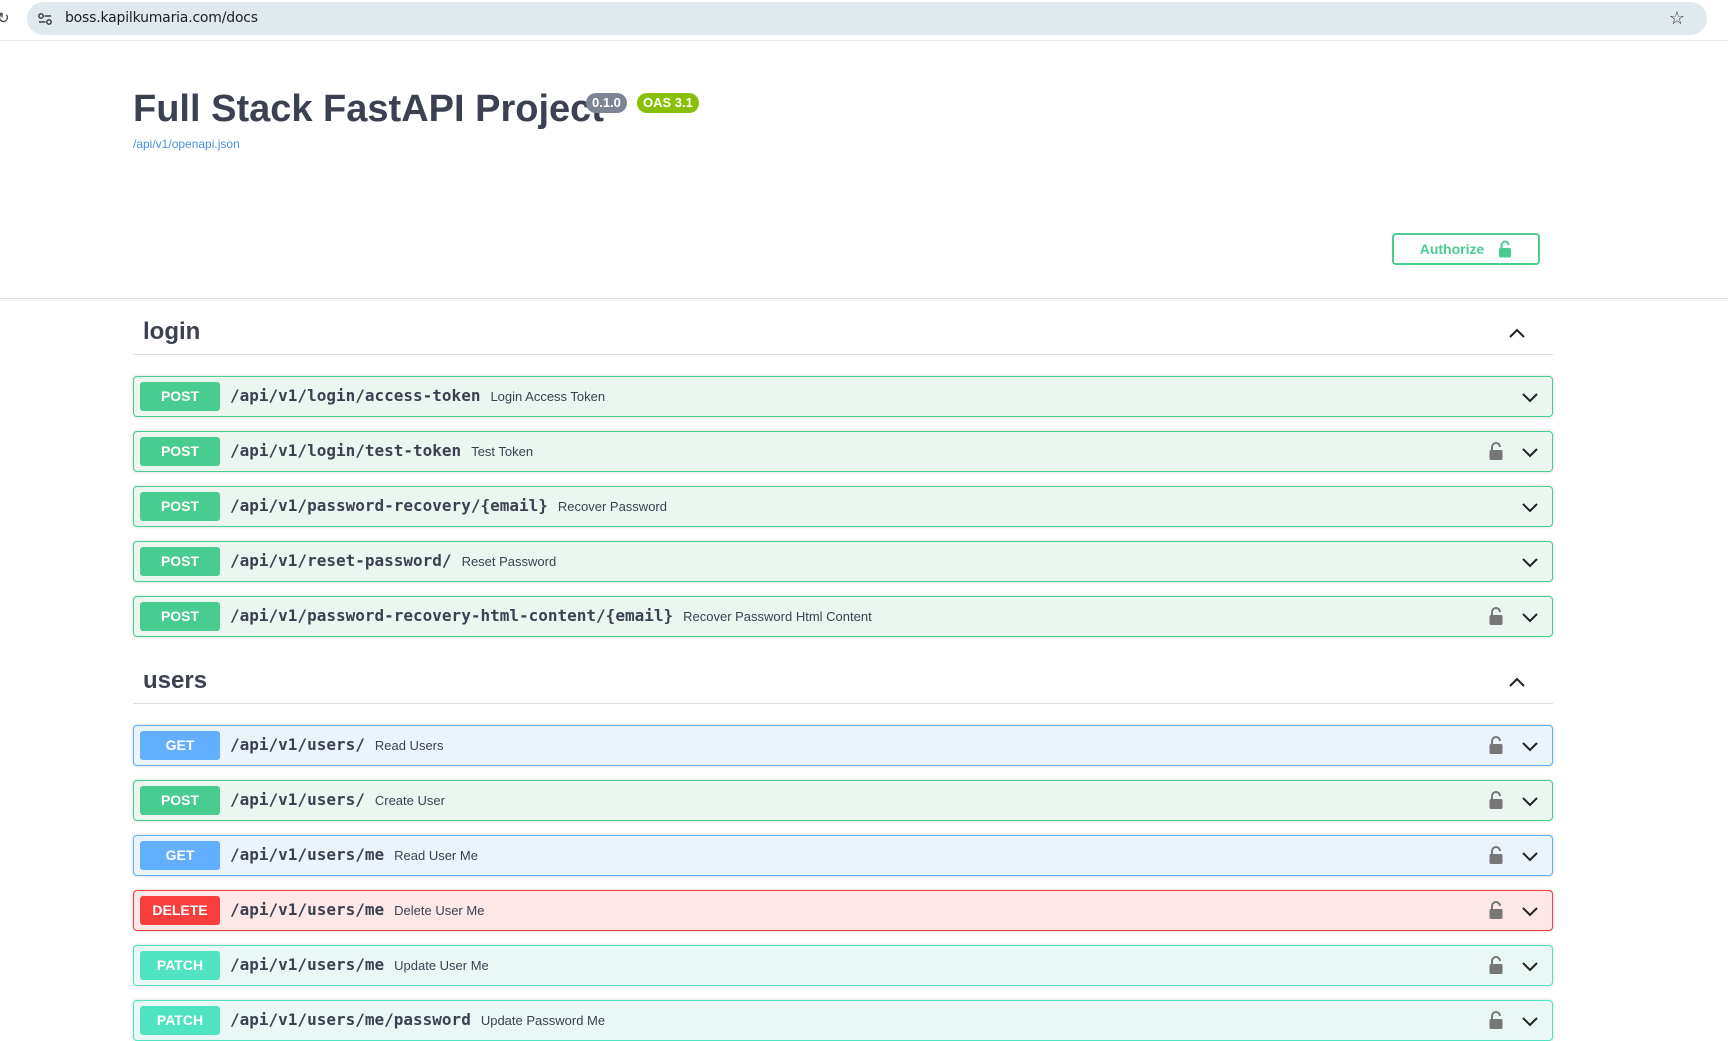  I want to click on method-badge: DELETE, so click(180, 910).